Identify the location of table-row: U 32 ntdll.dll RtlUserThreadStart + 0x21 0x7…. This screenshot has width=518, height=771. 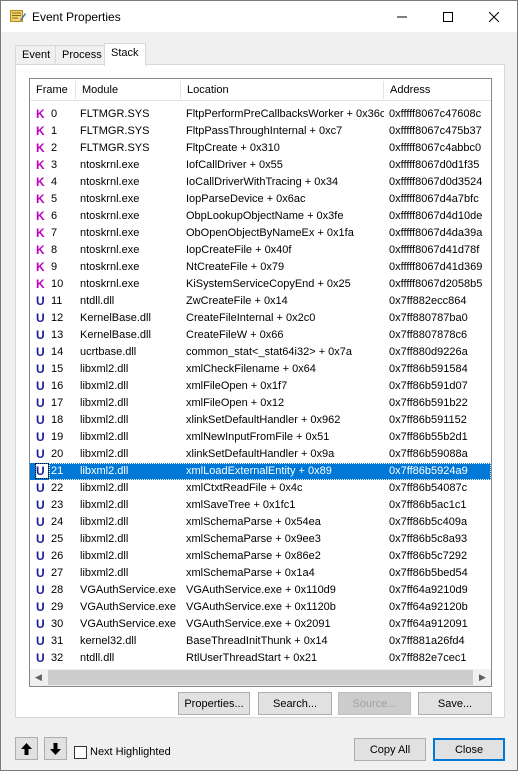
(260, 657).